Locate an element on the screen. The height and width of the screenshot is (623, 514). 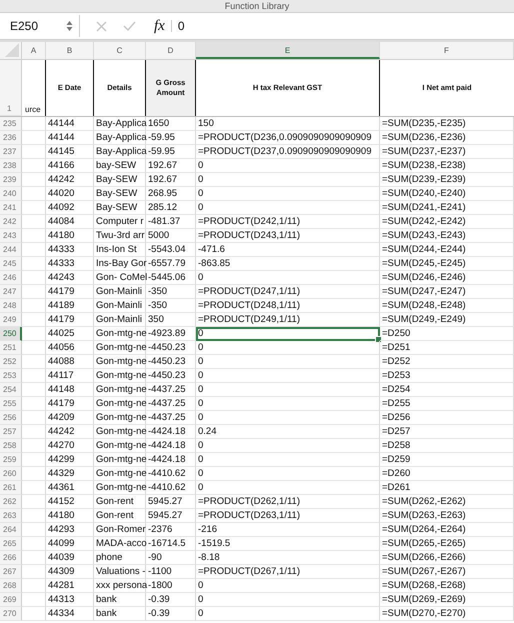
table-cell: -1800 is located at coordinates (171, 586).